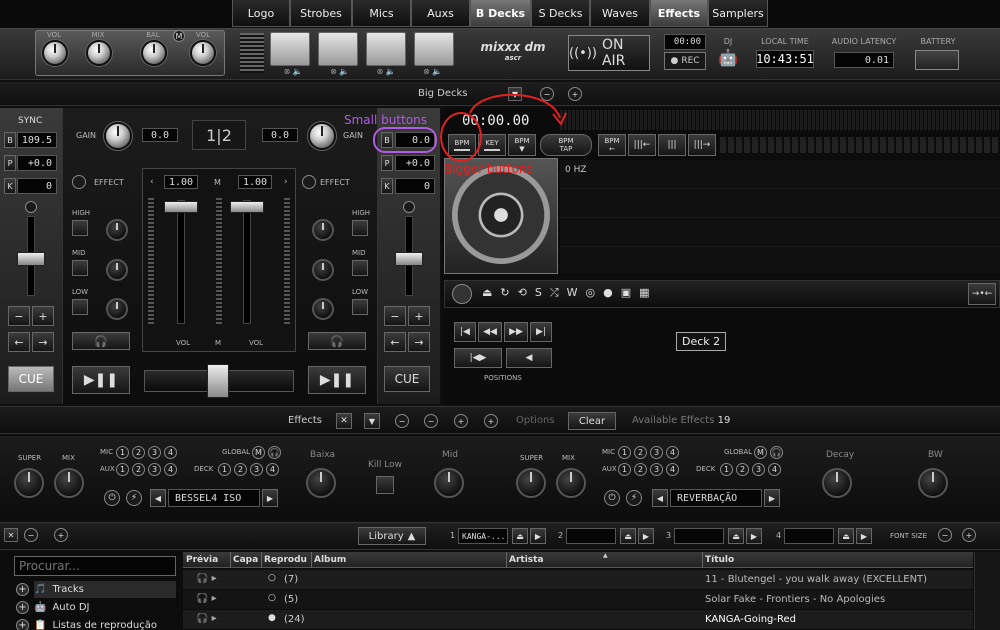 This screenshot has height=630, width=1000. I want to click on deck-left-key: 0, so click(37, 186).